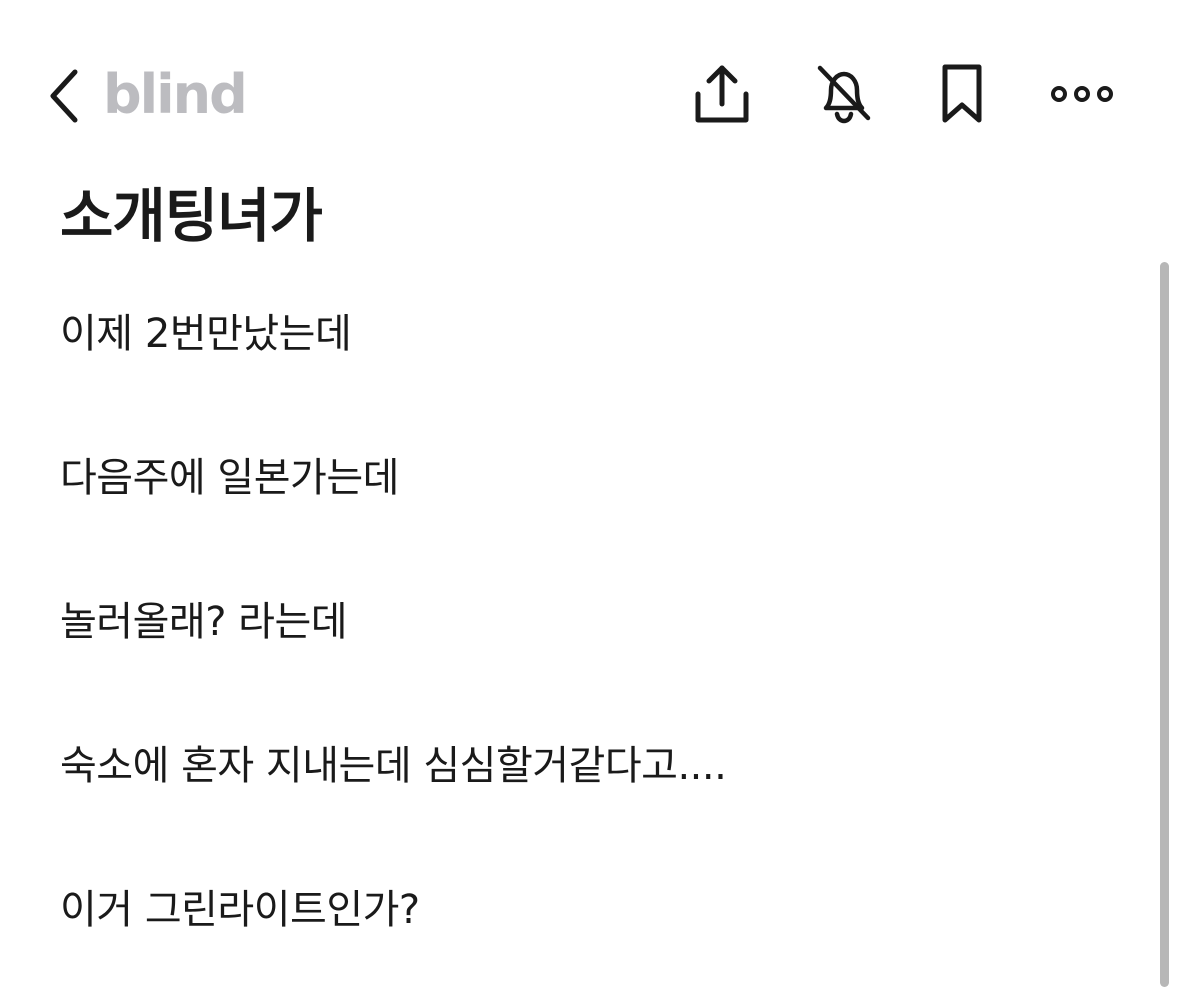 This screenshot has height=987, width=1179. I want to click on post-body-line: 이제 2번만났는데, so click(206, 334).